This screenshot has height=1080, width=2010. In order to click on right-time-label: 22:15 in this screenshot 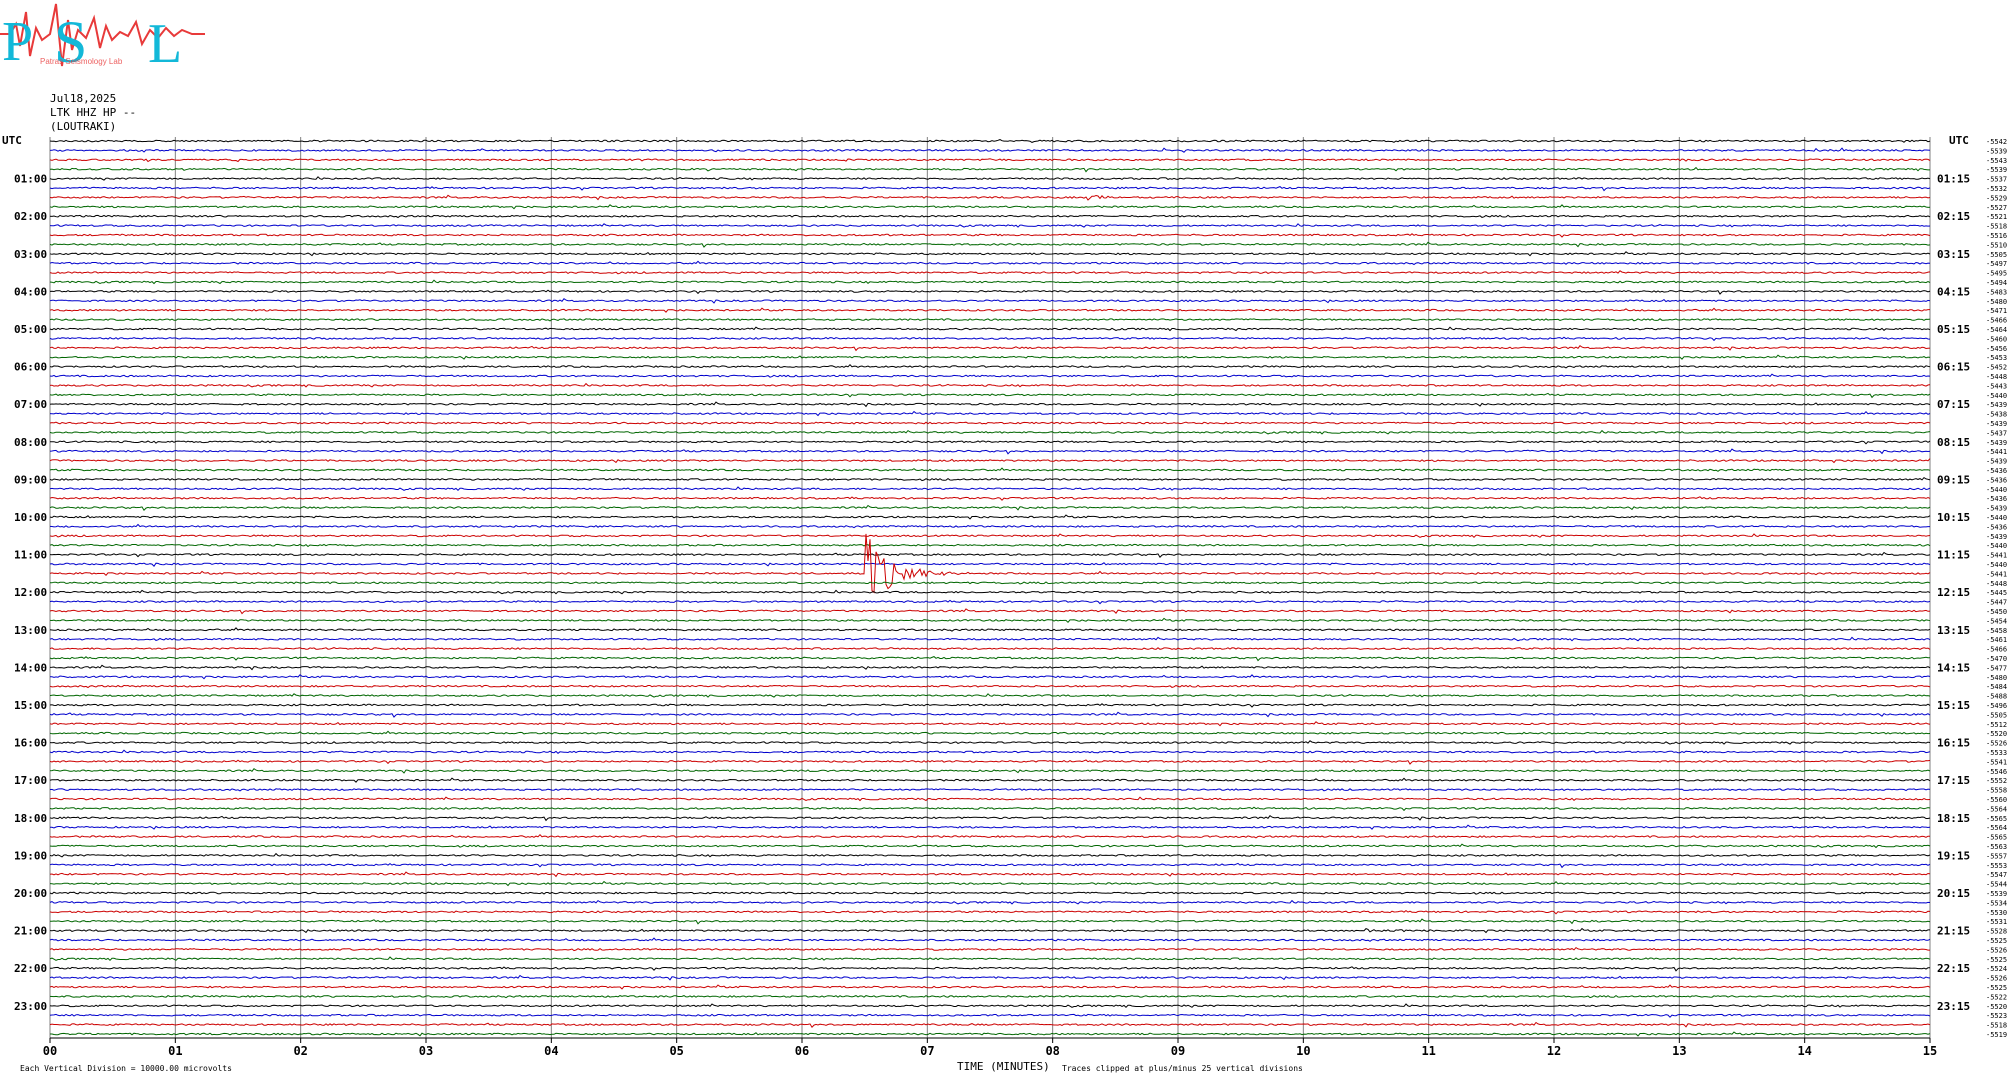, I will do `click(1953, 968)`.